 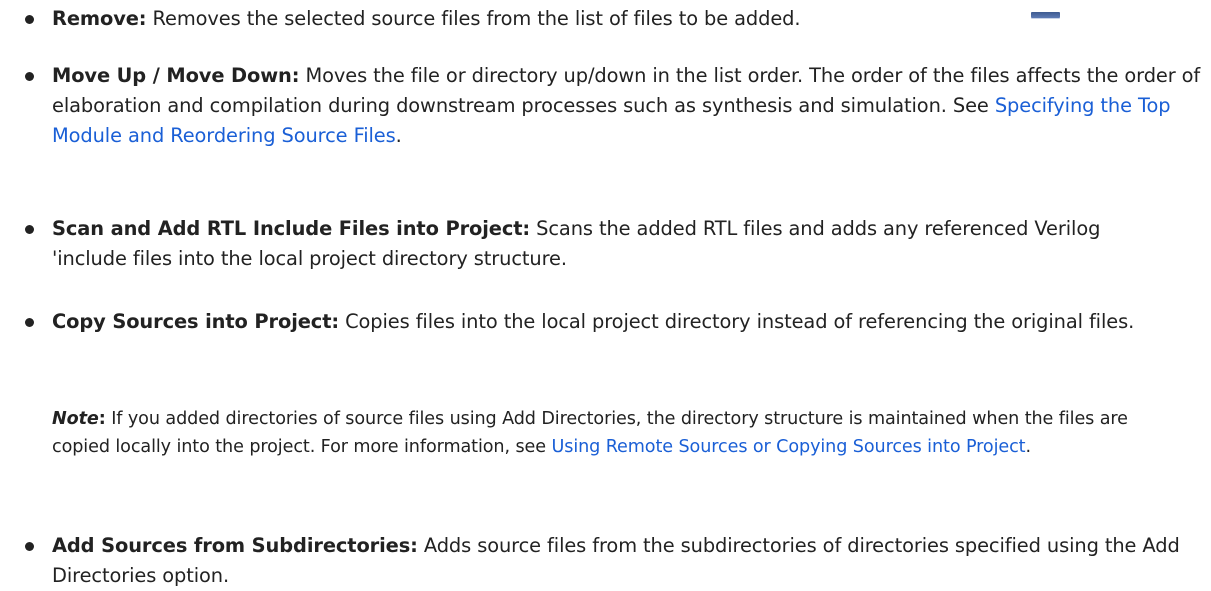 I want to click on remove-icon, so click(x=1045, y=15).